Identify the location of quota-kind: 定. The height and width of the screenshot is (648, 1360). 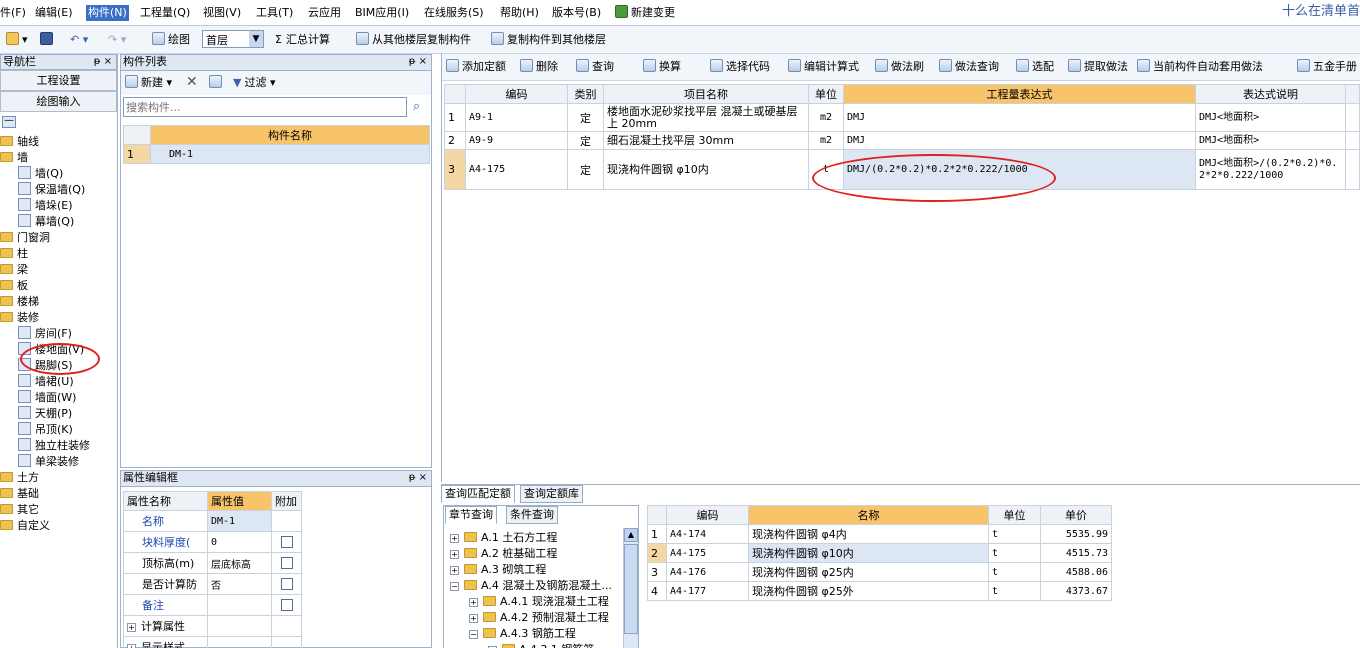
(585, 169).